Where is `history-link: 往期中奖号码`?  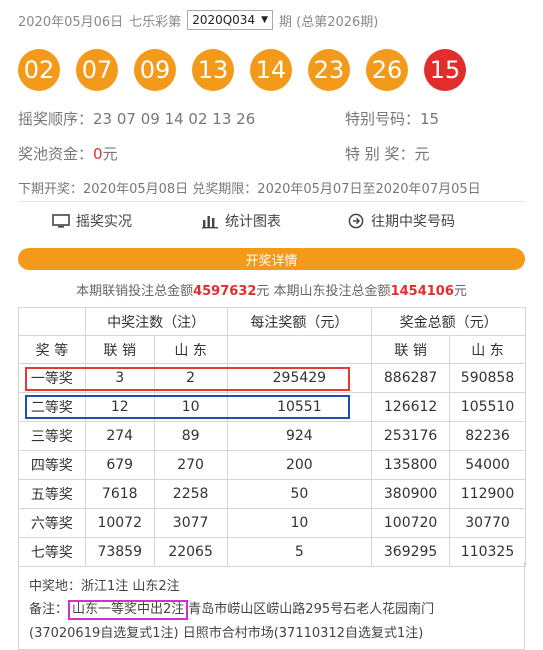 history-link: 往期中奖号码 is located at coordinates (401, 221).